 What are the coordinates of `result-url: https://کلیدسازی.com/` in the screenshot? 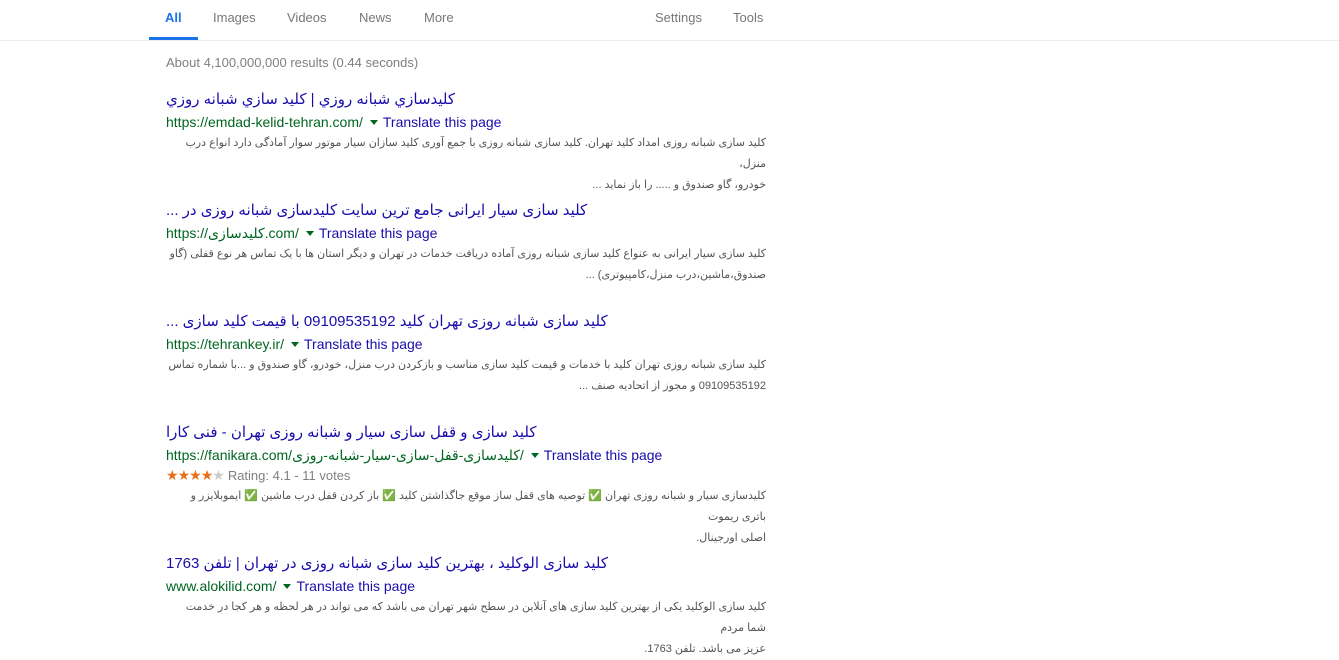 It's located at (232, 233).